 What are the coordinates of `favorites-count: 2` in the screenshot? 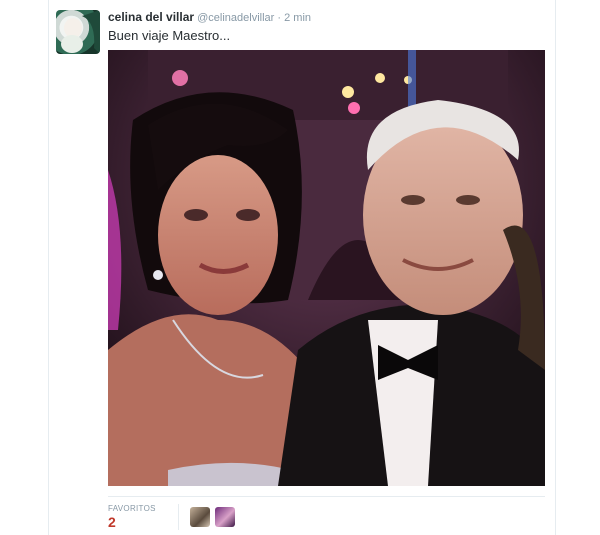 It's located at (112, 522).